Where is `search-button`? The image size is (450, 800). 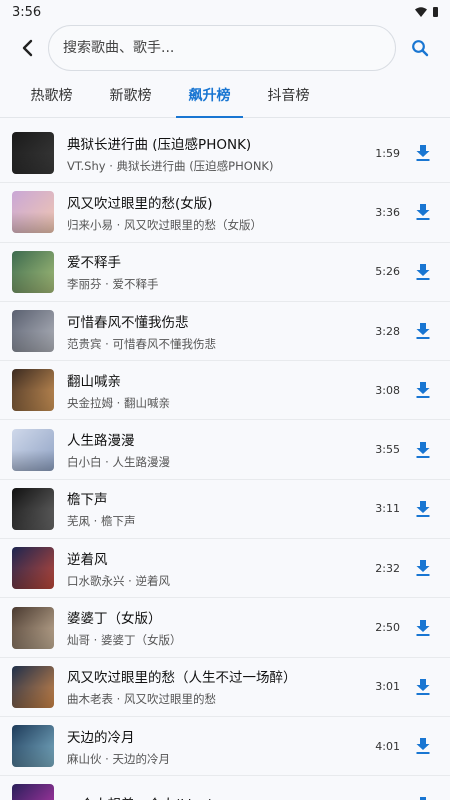 search-button is located at coordinates (420, 48).